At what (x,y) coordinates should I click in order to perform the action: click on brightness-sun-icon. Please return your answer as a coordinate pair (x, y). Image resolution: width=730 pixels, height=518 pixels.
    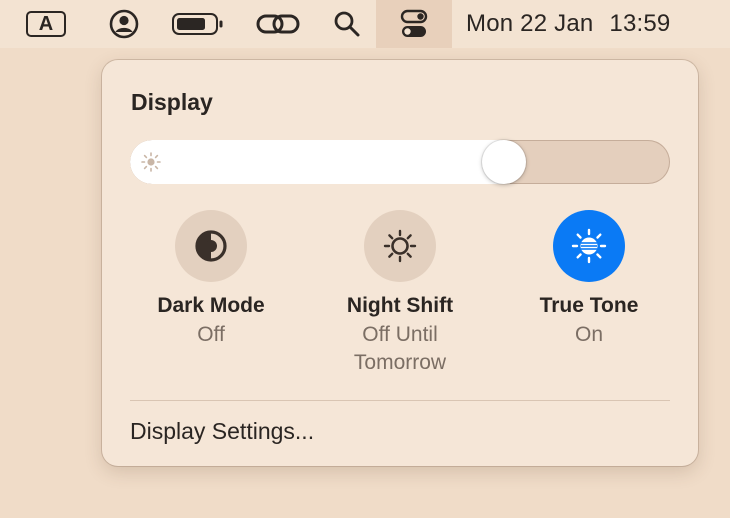
    Looking at the image, I should click on (151, 162).